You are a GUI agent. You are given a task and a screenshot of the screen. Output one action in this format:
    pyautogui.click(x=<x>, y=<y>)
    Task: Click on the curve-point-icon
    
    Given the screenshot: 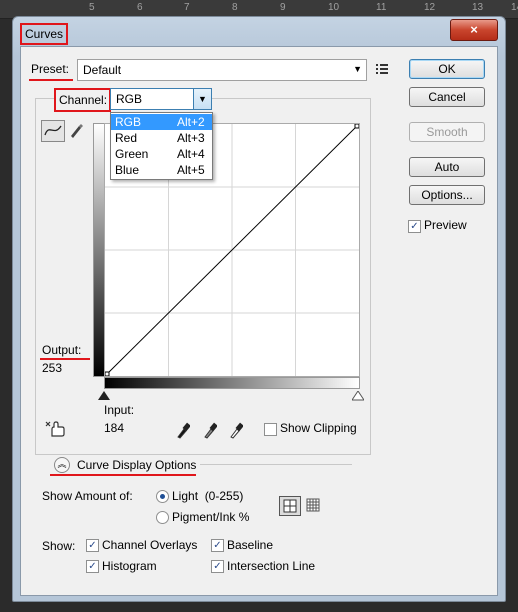 What is the action you would take?
    pyautogui.click(x=53, y=131)
    